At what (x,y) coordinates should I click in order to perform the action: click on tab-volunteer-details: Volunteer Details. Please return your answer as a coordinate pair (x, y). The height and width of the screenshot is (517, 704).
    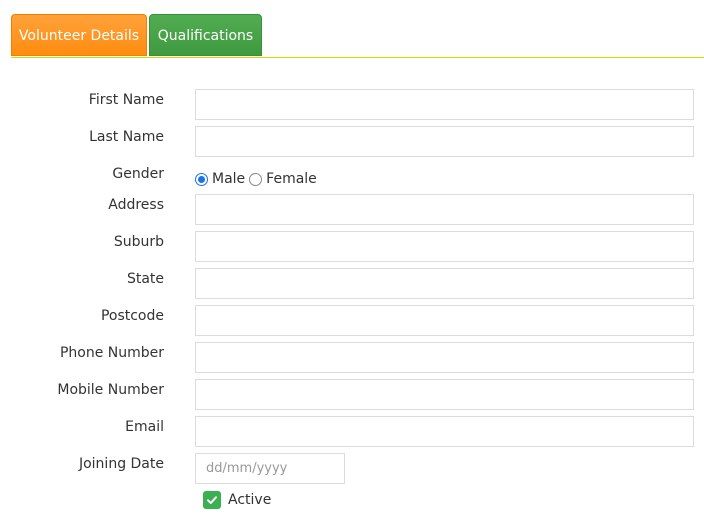
    Looking at the image, I should click on (79, 35).